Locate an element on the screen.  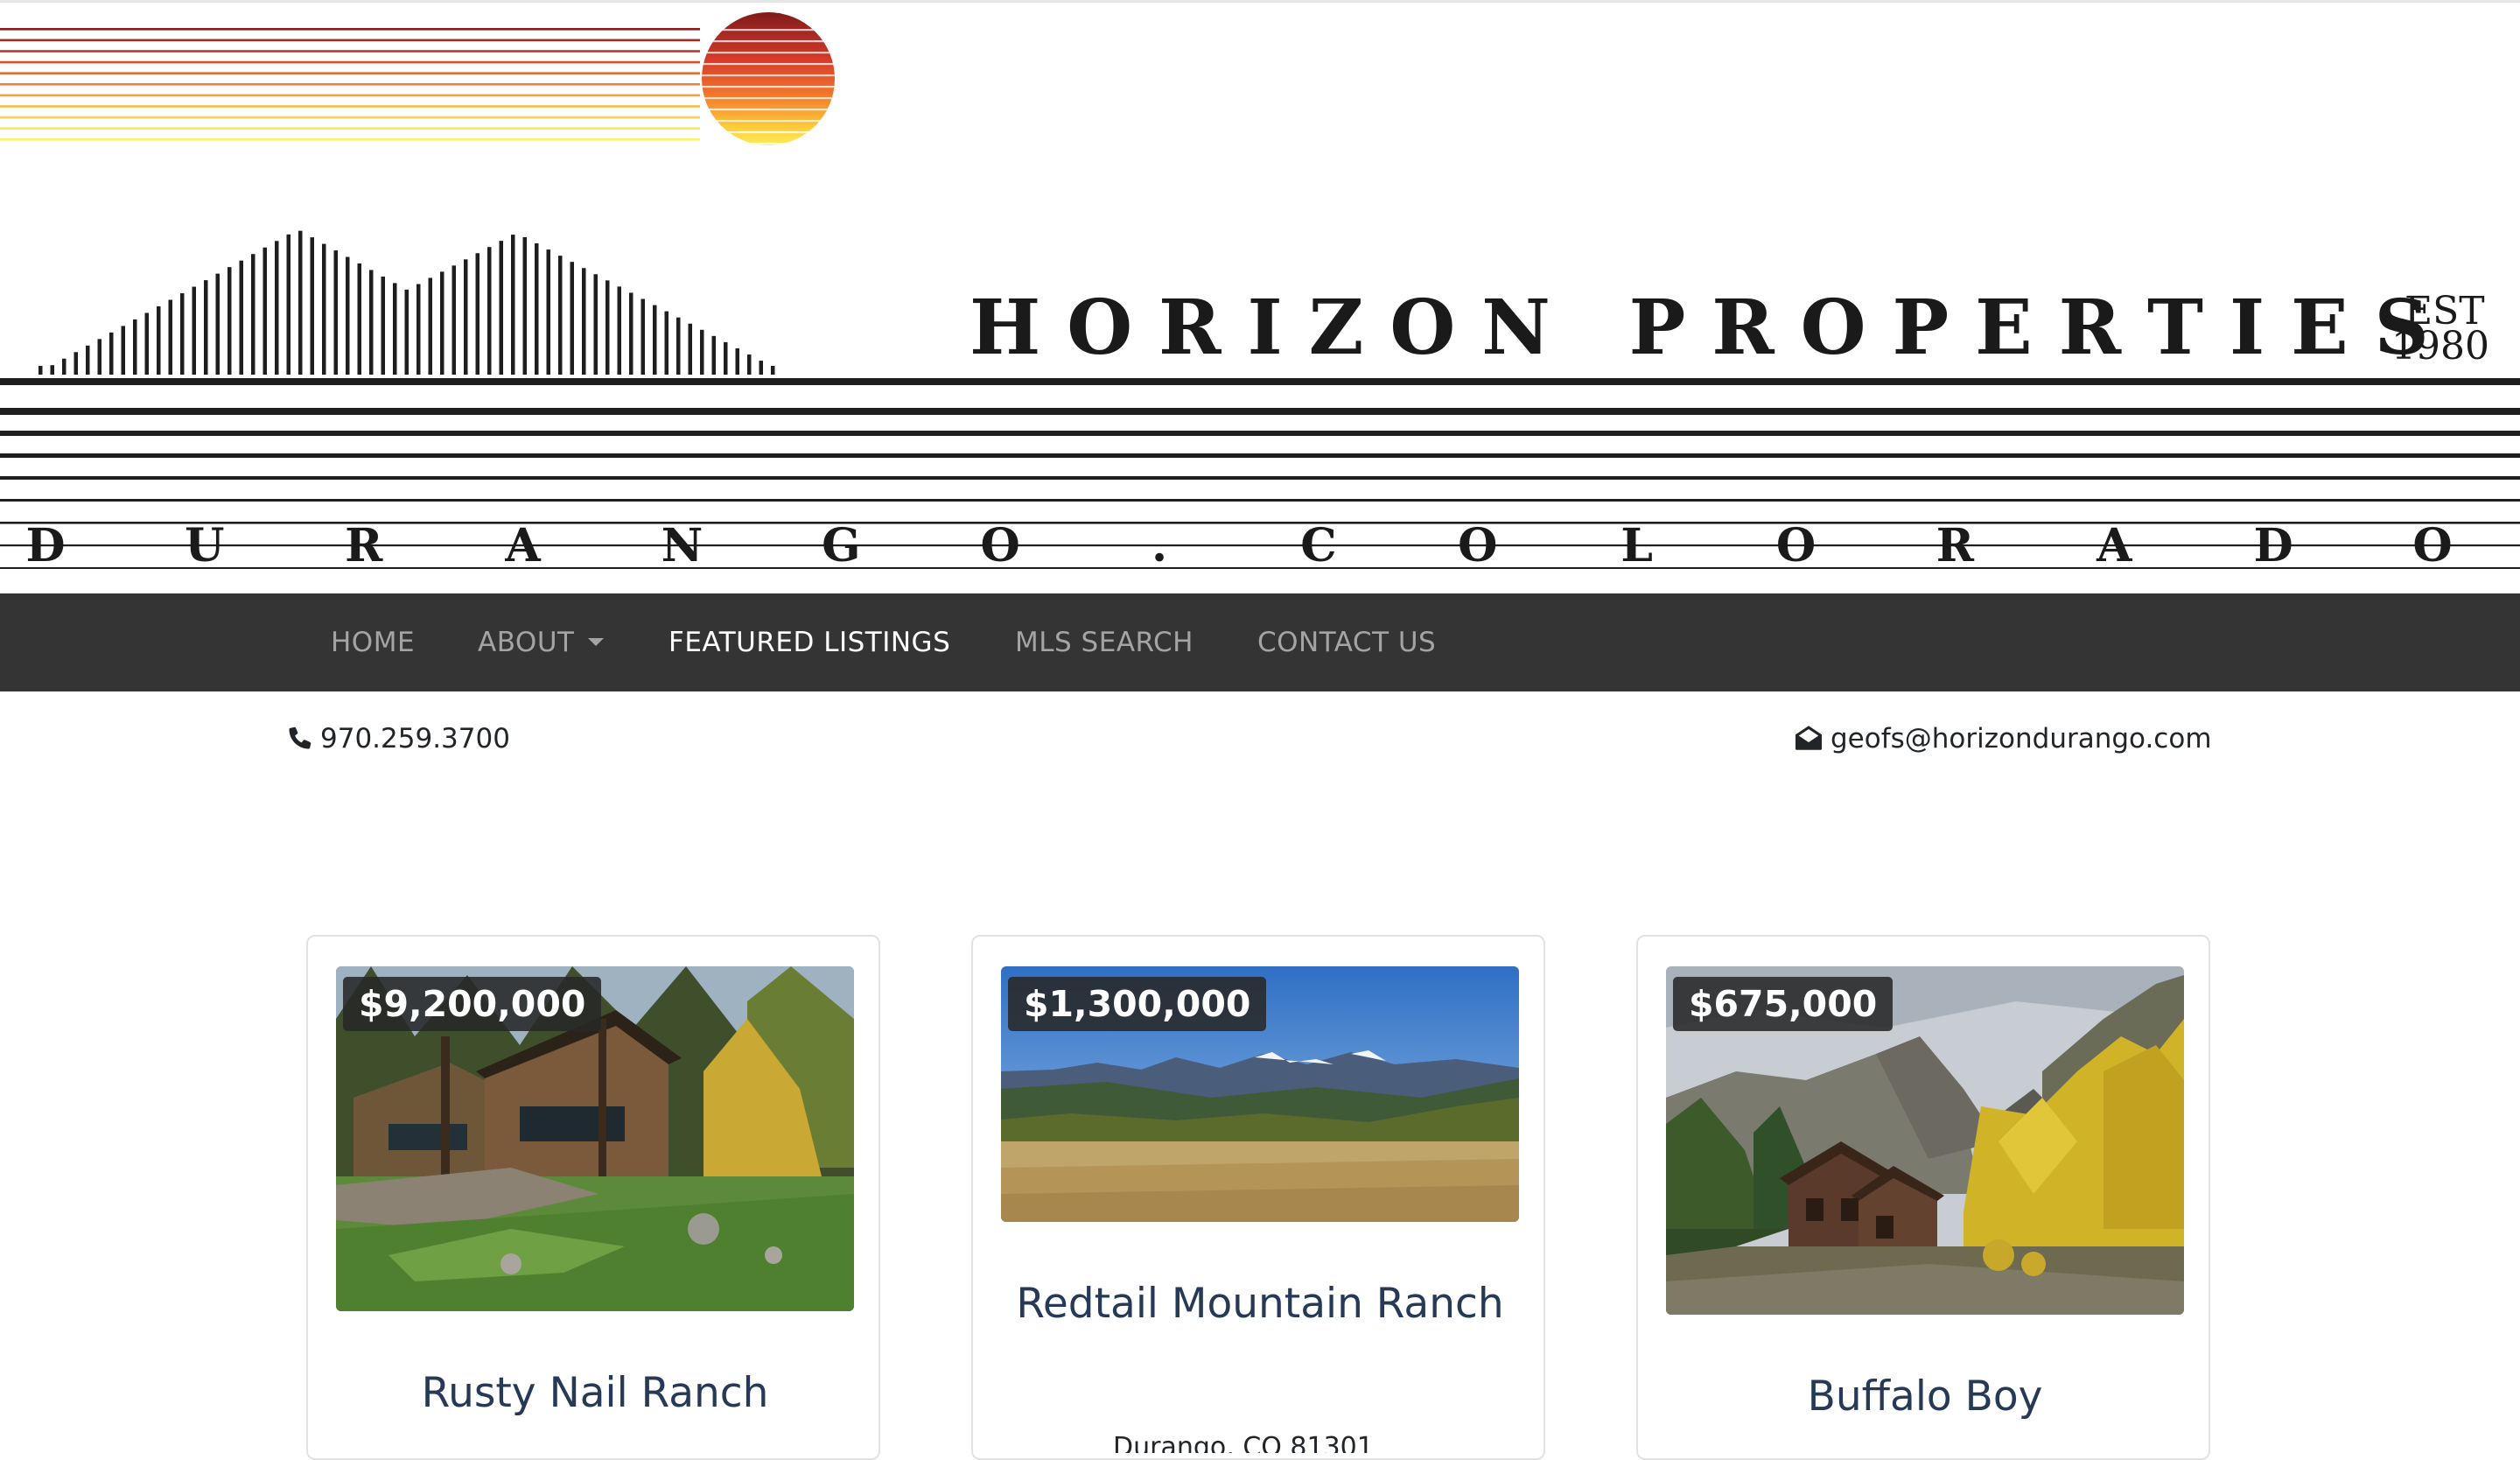
nav-featured-listings: FEATURED LISTINGS is located at coordinates (809, 642).